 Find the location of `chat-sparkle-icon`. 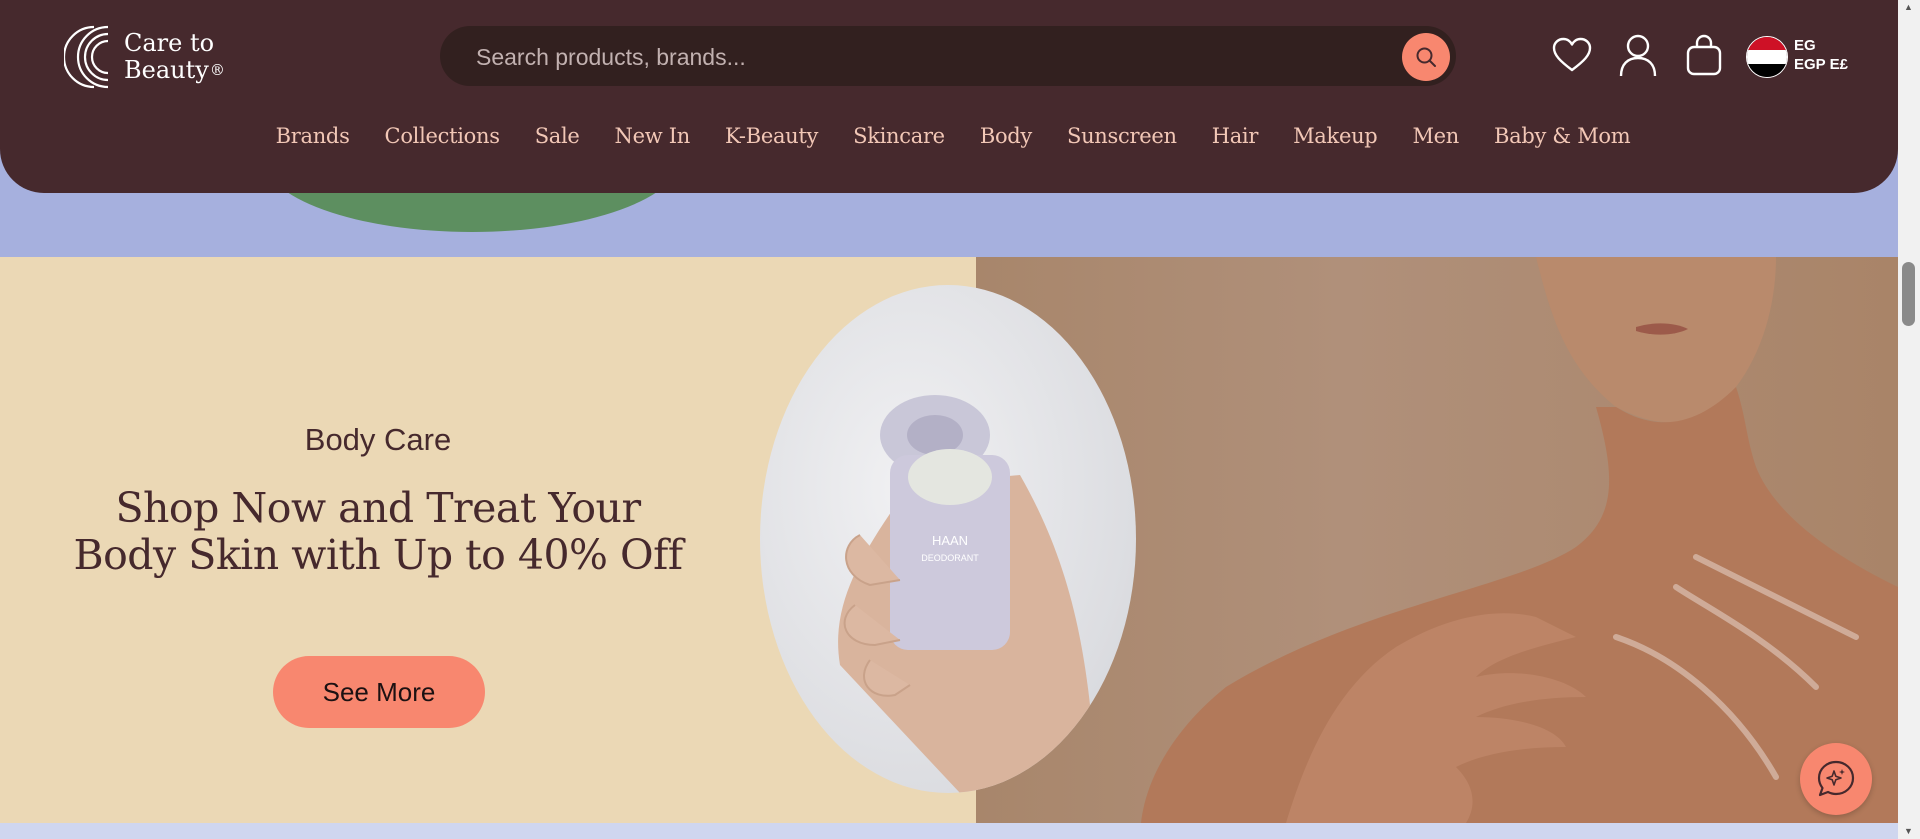

chat-sparkle-icon is located at coordinates (1836, 778).